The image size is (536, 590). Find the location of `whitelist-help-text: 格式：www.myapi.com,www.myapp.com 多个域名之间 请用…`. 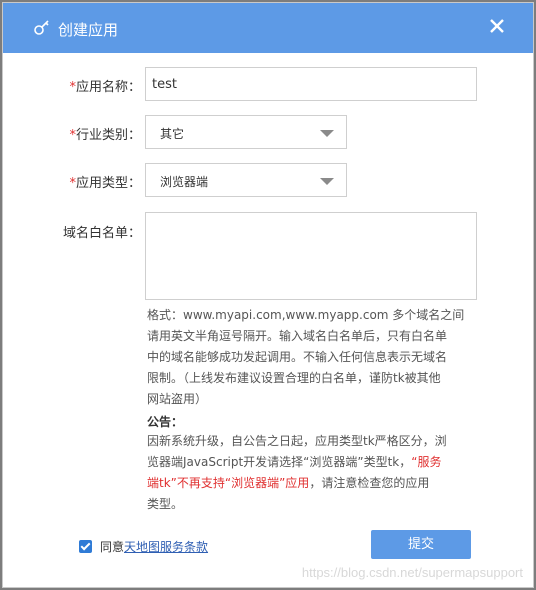

whitelist-help-text: 格式：www.myapi.com,www.myapp.com 多个域名之间 请用… is located at coordinates (306, 357).